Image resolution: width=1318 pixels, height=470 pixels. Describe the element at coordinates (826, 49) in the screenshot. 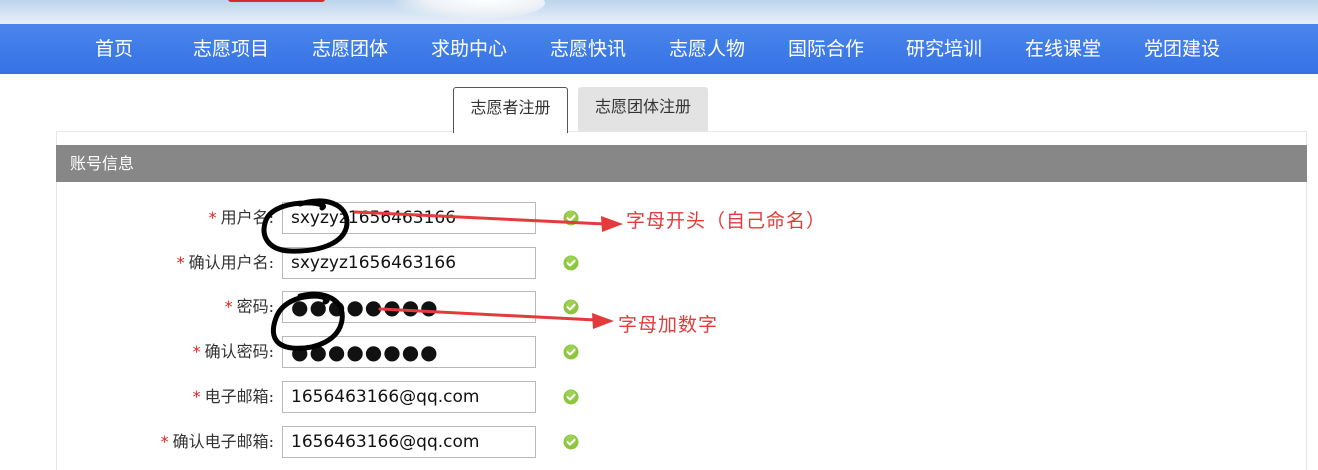

I see `nav-item-international: 国际合作` at that location.